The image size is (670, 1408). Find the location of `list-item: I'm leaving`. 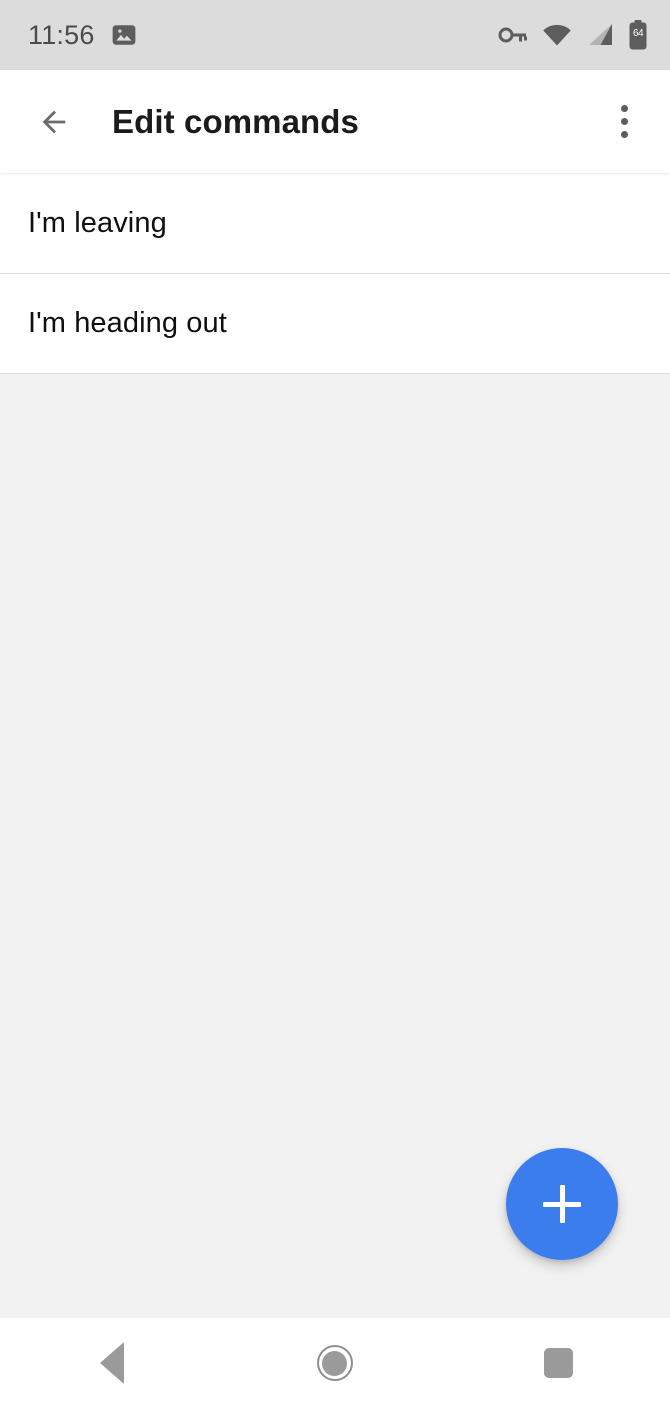

list-item: I'm leaving is located at coordinates (335, 223).